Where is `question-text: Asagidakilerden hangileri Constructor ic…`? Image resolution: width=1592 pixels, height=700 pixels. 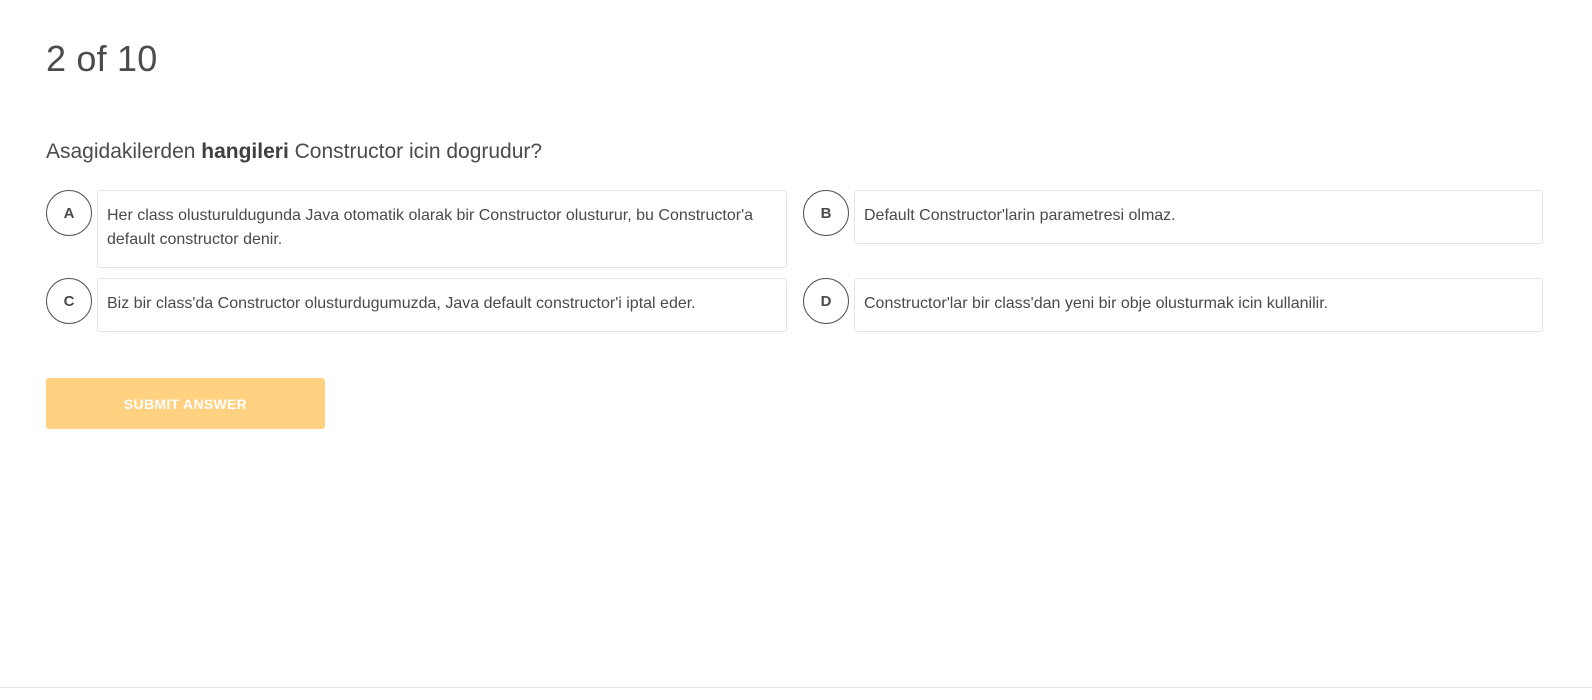 question-text: Asagidakilerden hangileri Constructor ic… is located at coordinates (294, 152).